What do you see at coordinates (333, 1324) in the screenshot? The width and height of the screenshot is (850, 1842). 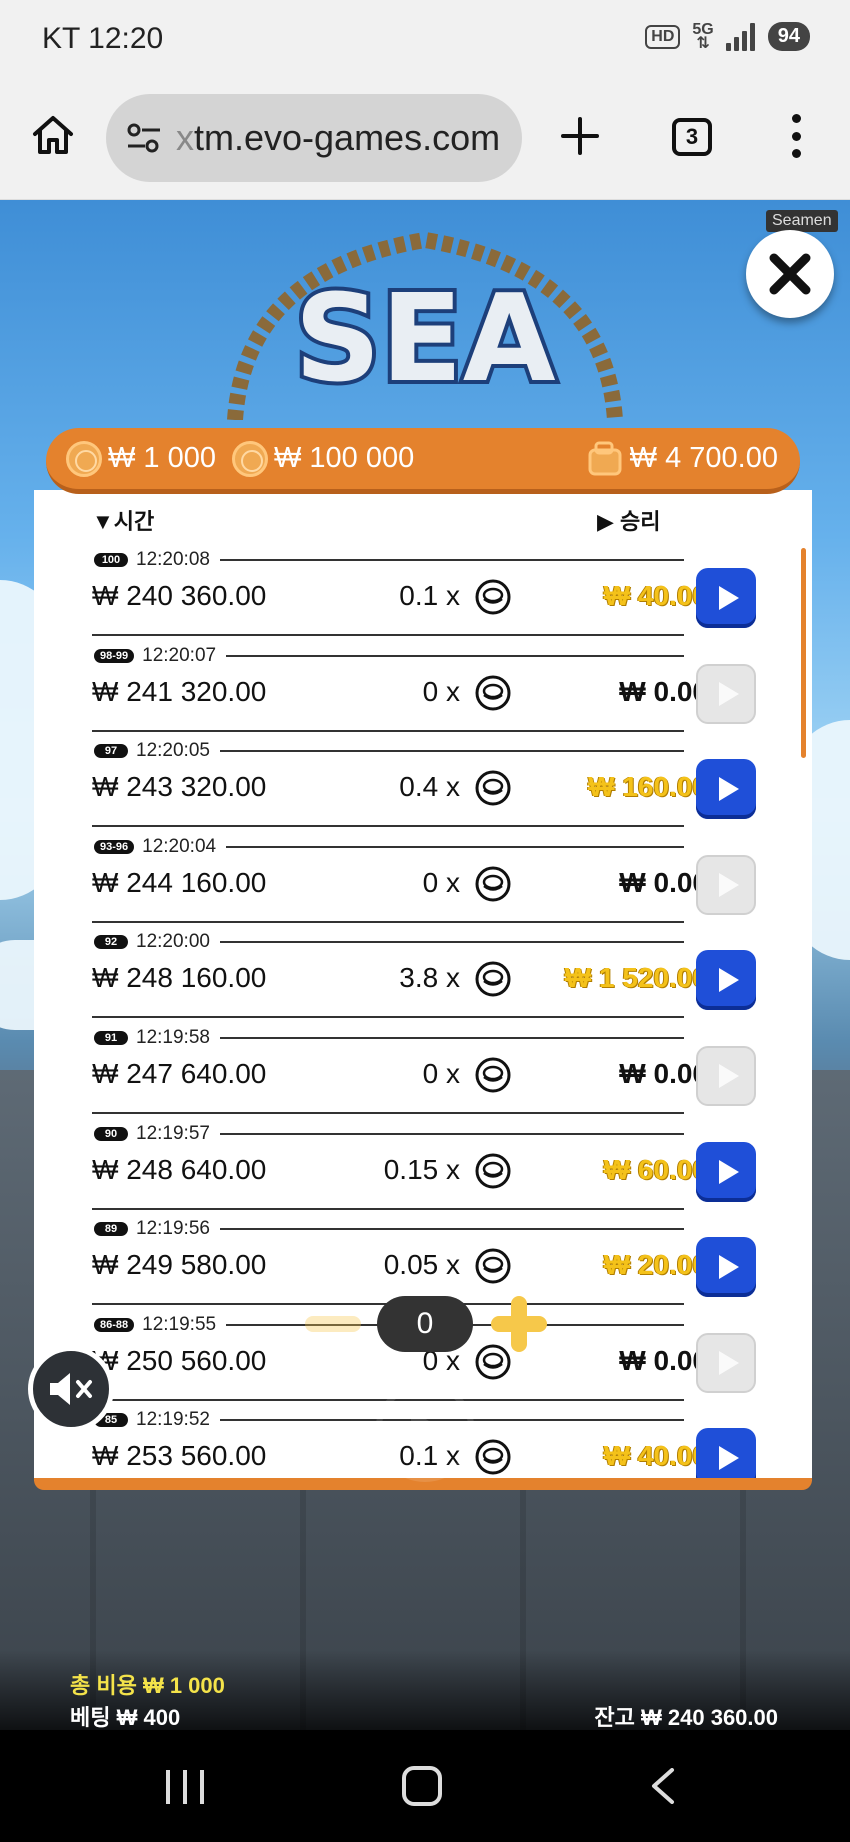 I see `decrease-button` at bounding box center [333, 1324].